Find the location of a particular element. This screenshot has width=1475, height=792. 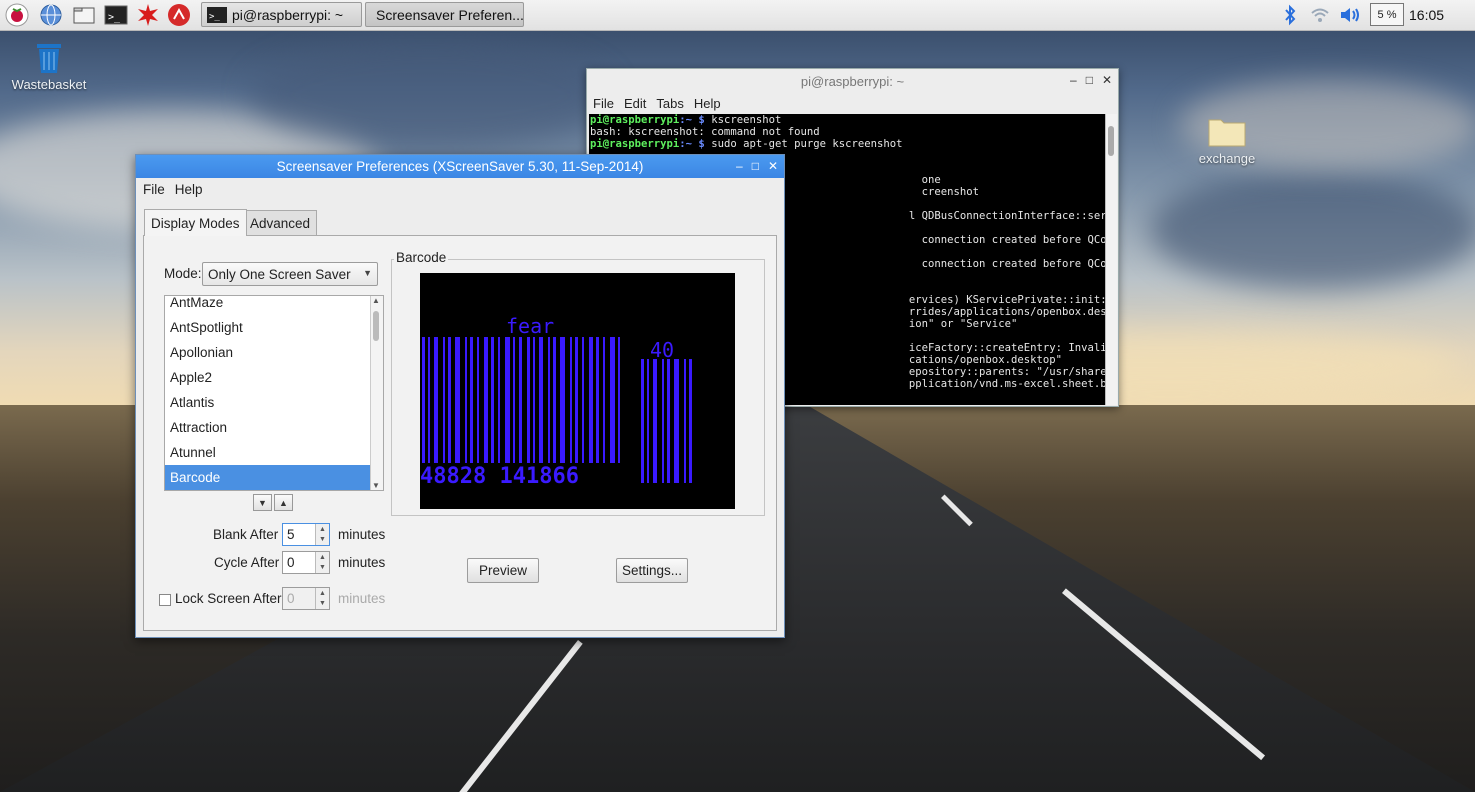

list-item: Apple2 is located at coordinates (268, 377).